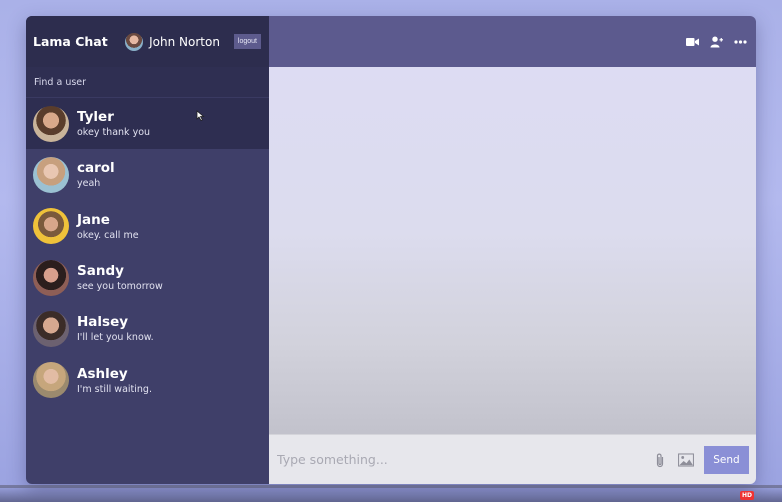 Image resolution: width=782 pixels, height=502 pixels. What do you see at coordinates (103, 322) in the screenshot?
I see `chat-name: Halsey` at bounding box center [103, 322].